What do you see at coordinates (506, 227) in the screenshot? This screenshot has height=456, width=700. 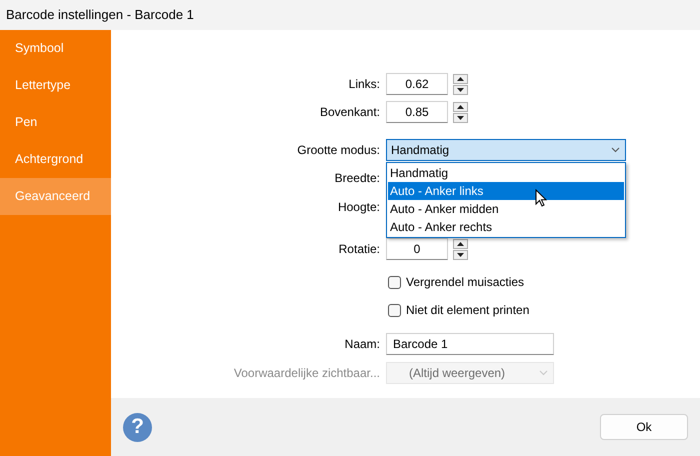 I see `dropdown-option: Auto - Anker rechts` at bounding box center [506, 227].